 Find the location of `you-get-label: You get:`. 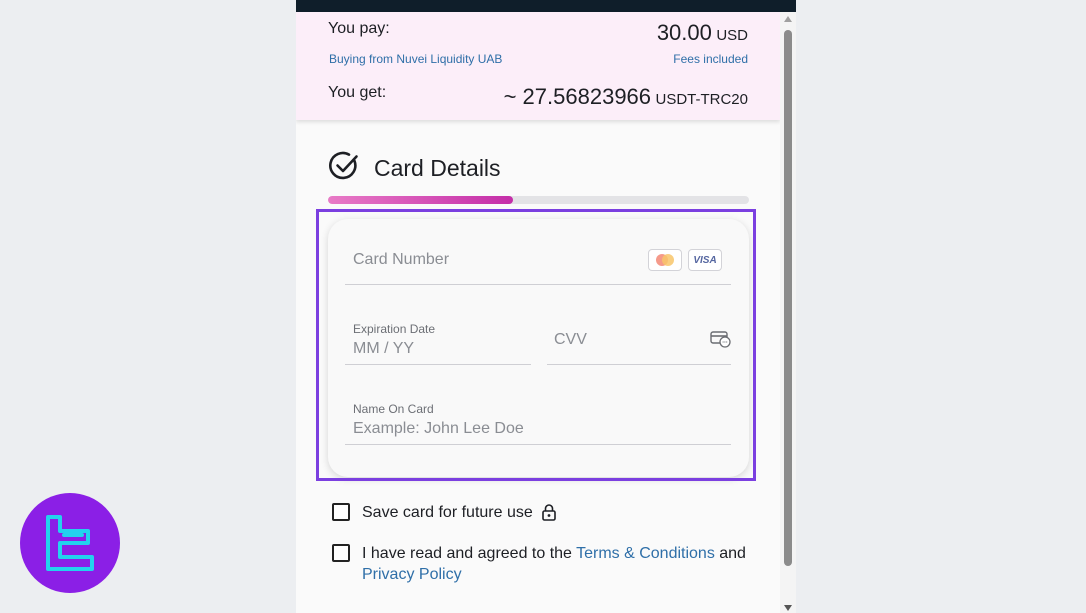

you-get-label: You get: is located at coordinates (357, 92).